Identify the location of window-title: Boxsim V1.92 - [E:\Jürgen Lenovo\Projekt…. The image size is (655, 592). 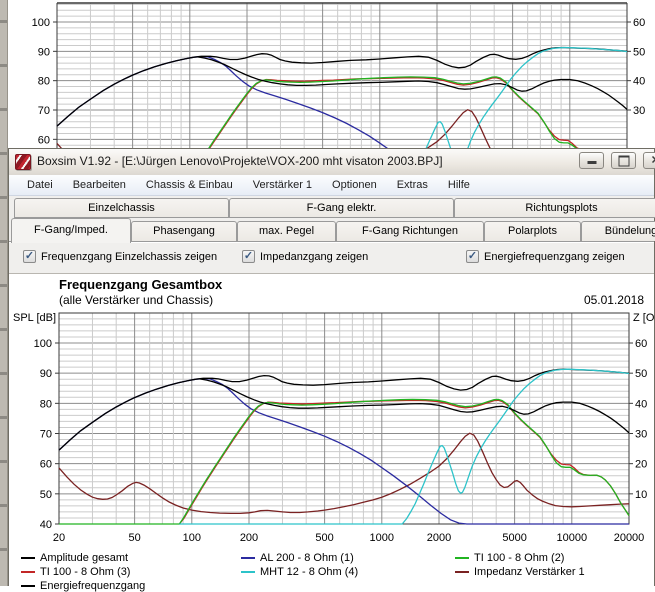
(240, 161).